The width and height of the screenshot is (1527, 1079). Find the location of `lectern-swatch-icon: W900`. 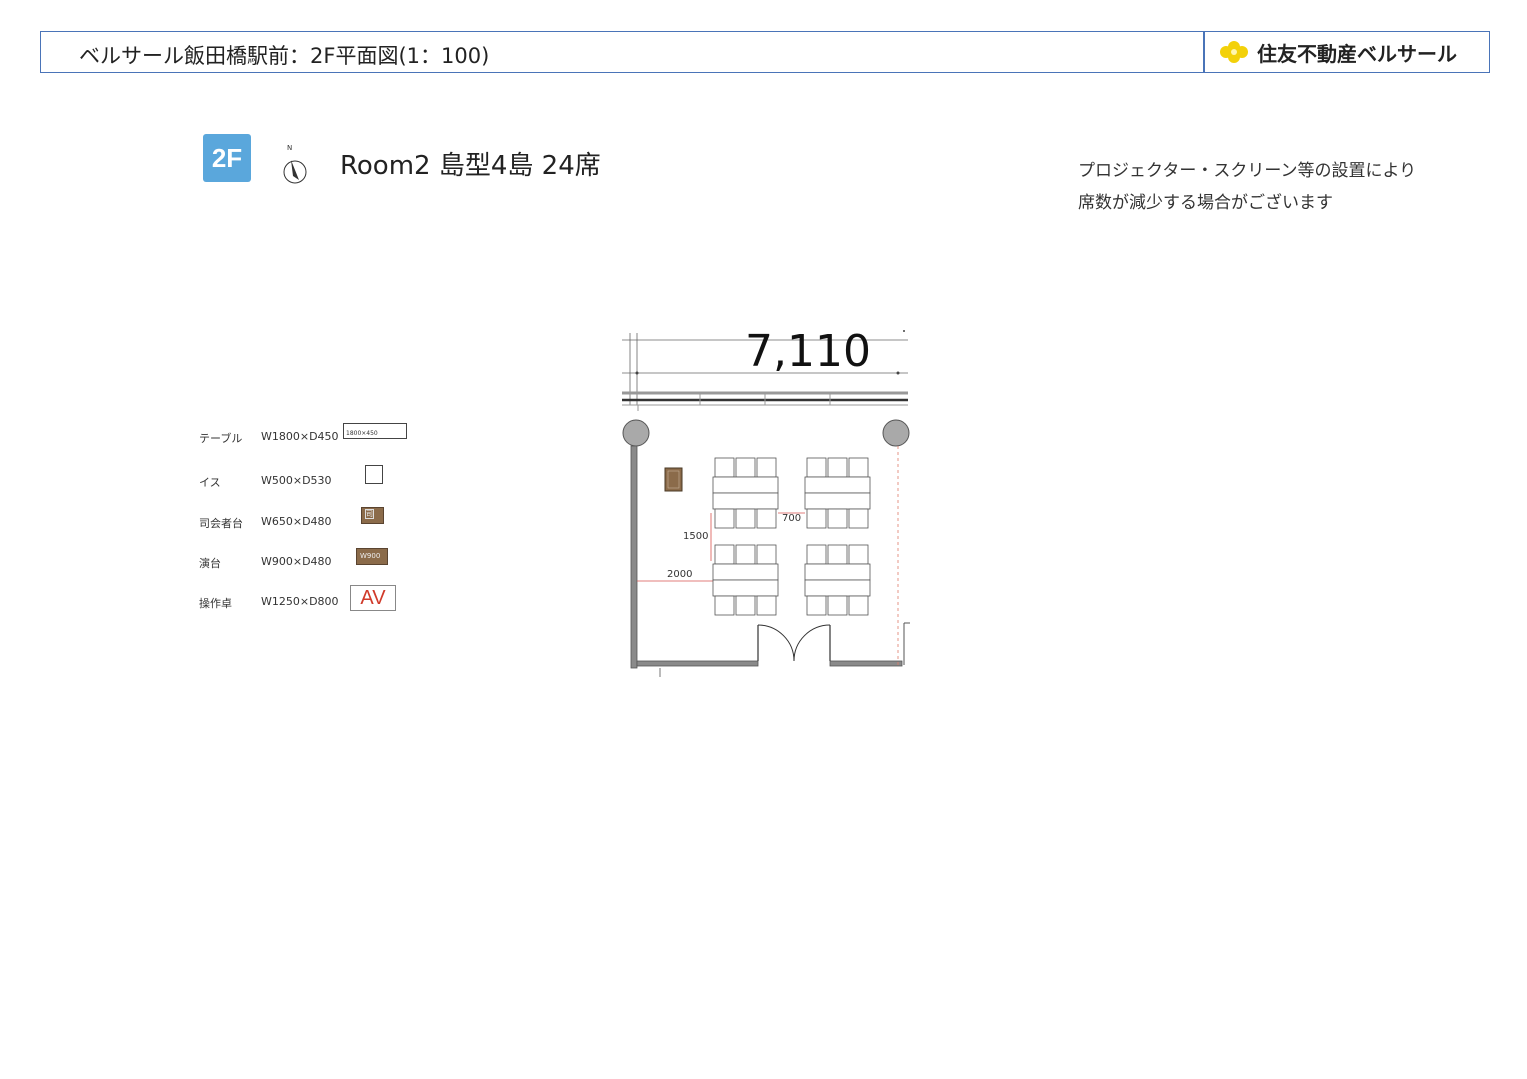

lectern-swatch-icon: W900 is located at coordinates (372, 556).